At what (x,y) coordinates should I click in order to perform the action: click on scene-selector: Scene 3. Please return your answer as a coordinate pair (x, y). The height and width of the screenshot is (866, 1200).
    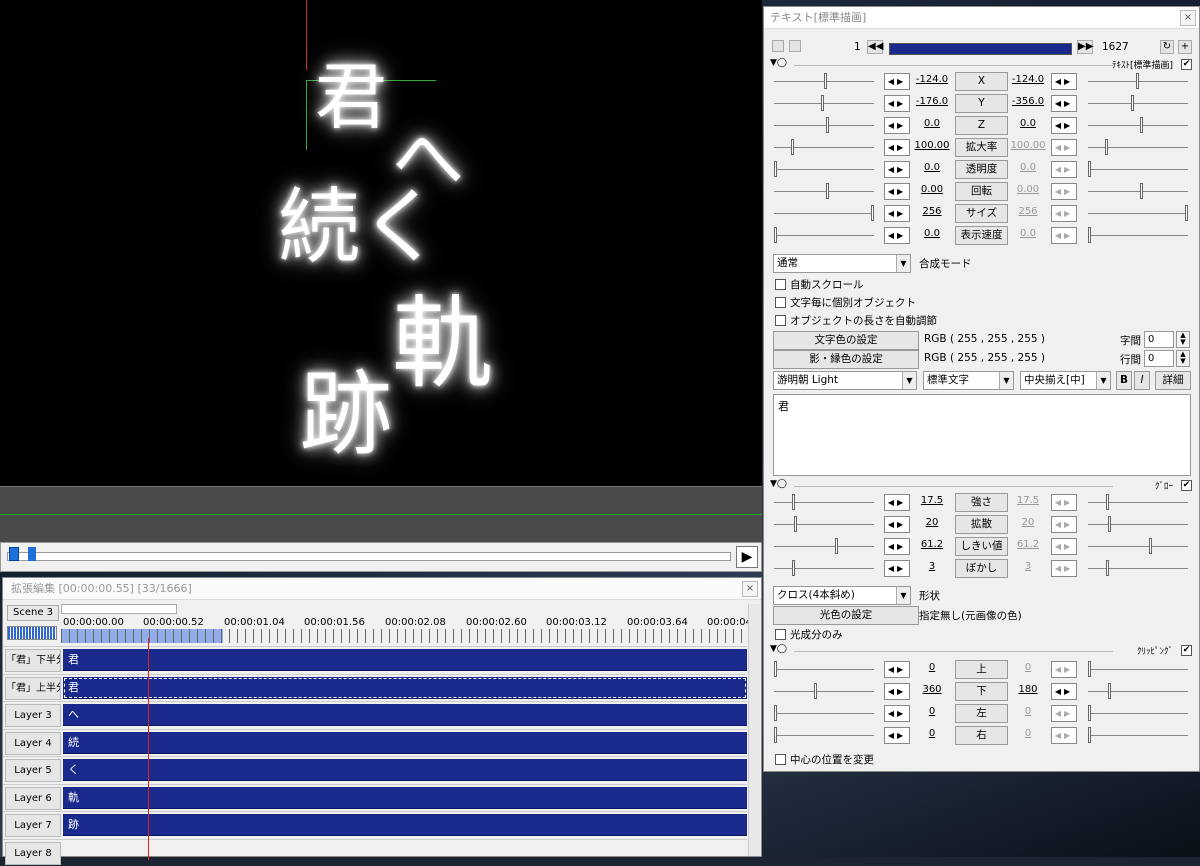
    Looking at the image, I should click on (33, 613).